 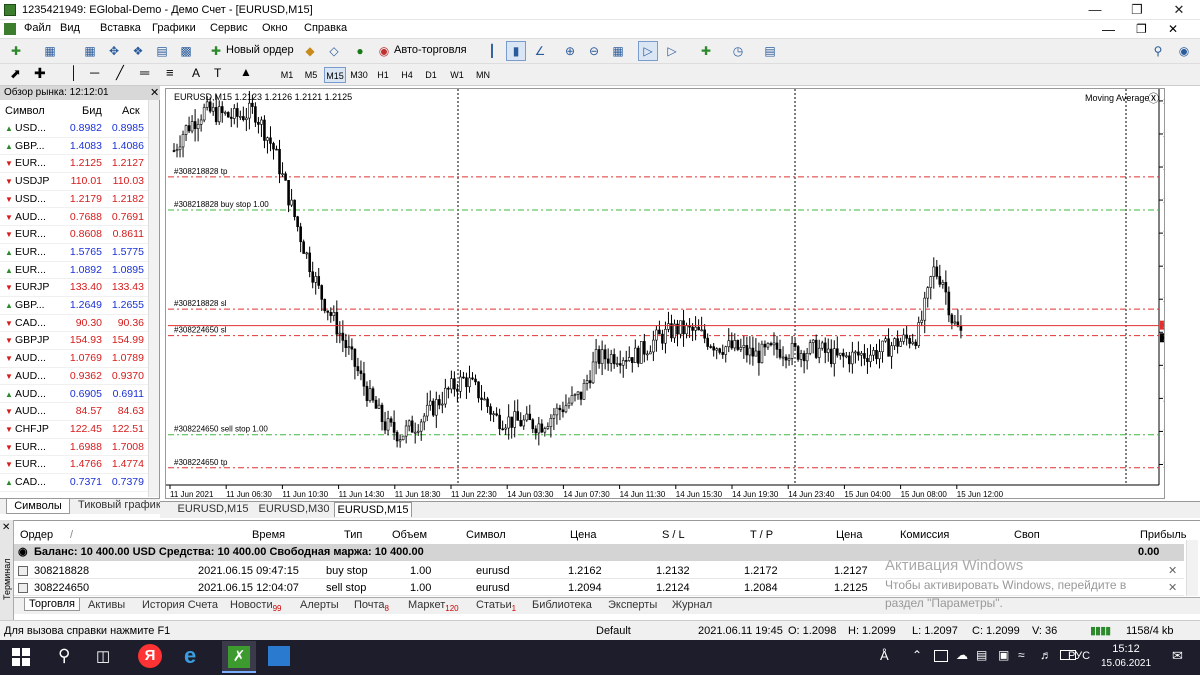 What do you see at coordinates (884, 655) in the screenshot?
I see `person-icon: Å` at bounding box center [884, 655].